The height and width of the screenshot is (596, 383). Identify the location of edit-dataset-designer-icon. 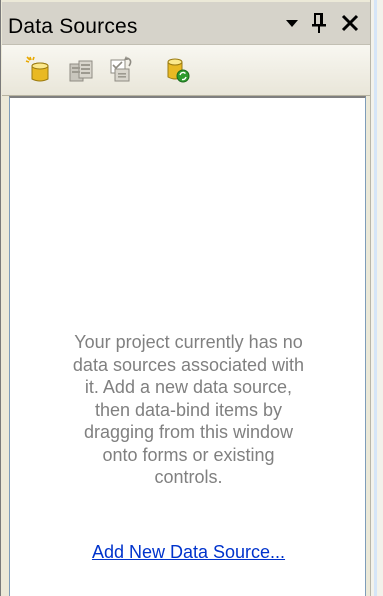
(81, 71).